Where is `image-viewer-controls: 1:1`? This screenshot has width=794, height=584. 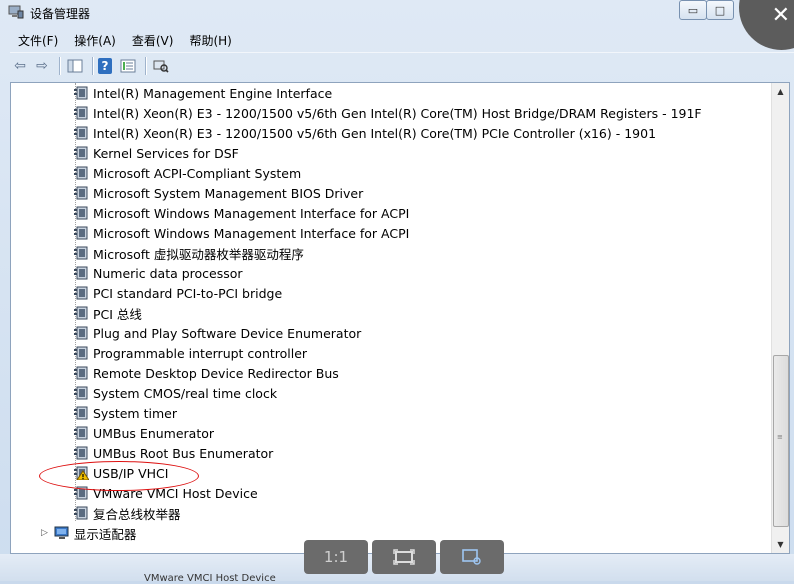 image-viewer-controls: 1:1 is located at coordinates (404, 558).